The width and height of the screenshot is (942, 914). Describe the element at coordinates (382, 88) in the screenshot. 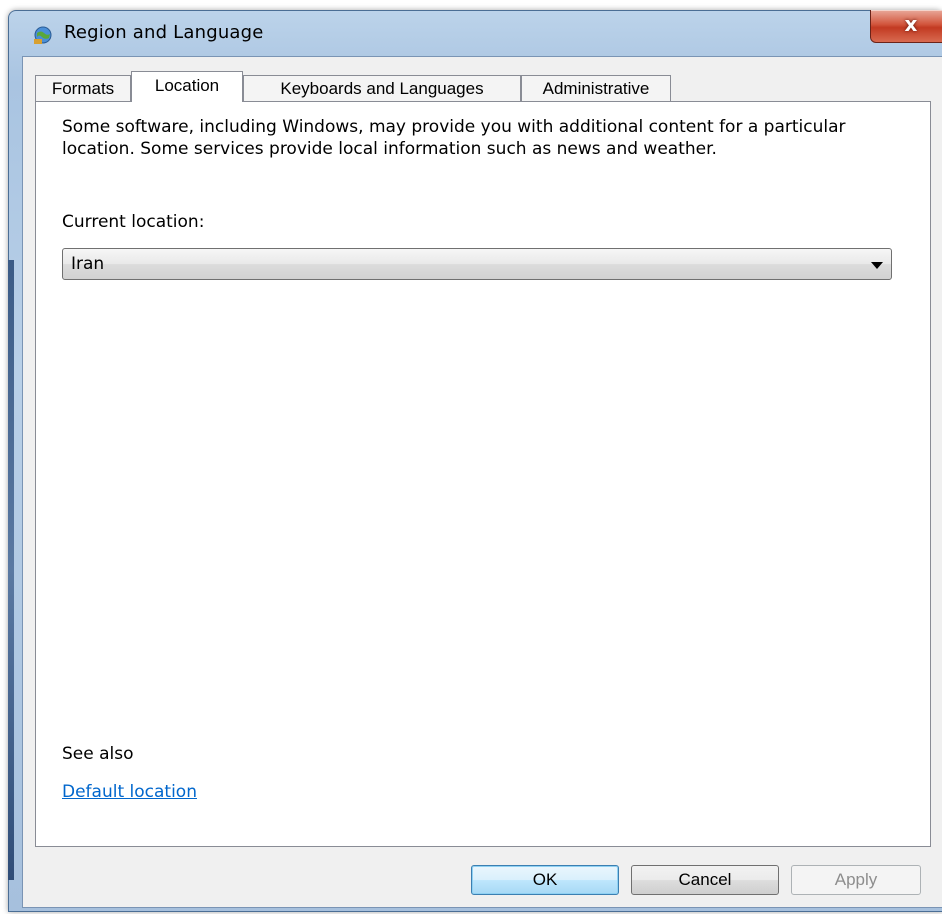

I see `tab-keyboards-and-languages: Keyboards and Languages` at that location.